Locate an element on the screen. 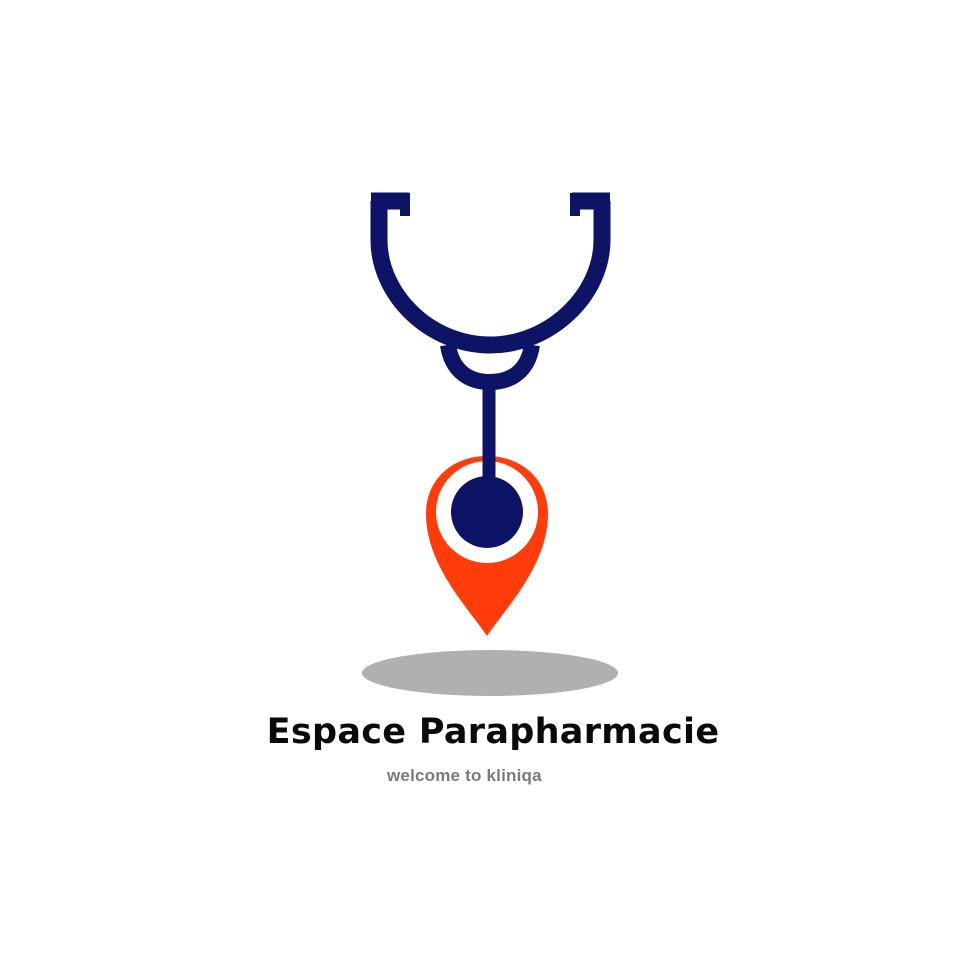  stethoscope-tubing is located at coordinates (490, 277).